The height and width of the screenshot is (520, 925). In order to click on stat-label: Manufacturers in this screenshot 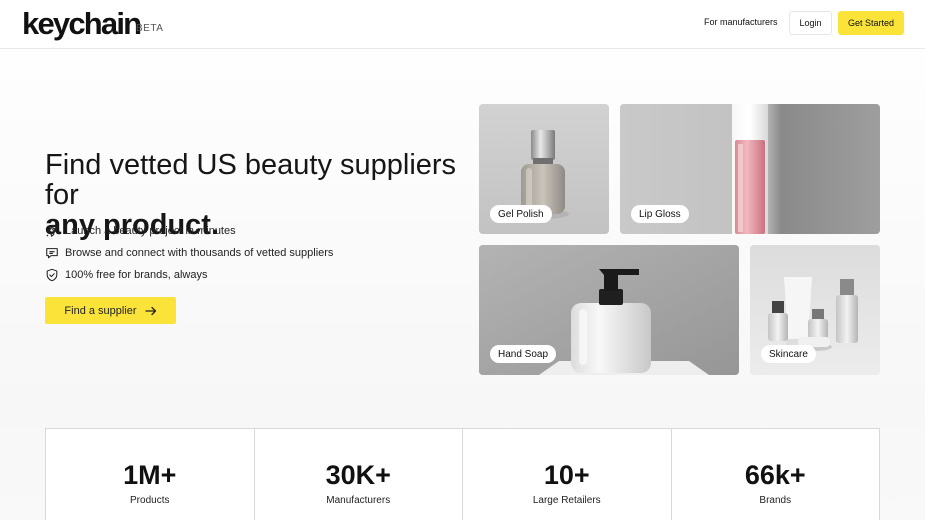, I will do `click(358, 500)`.